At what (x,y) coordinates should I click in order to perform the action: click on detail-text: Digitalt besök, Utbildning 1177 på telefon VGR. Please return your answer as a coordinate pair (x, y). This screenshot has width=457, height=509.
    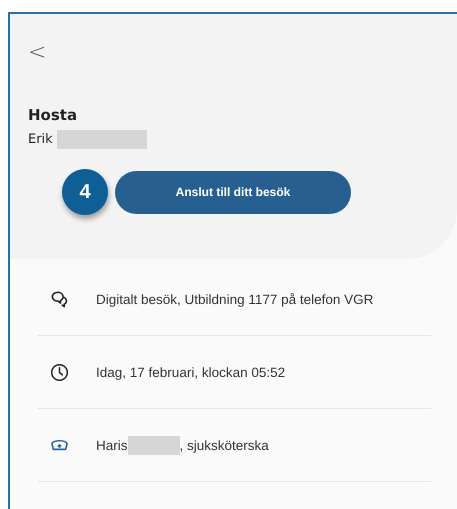
    Looking at the image, I should click on (235, 299).